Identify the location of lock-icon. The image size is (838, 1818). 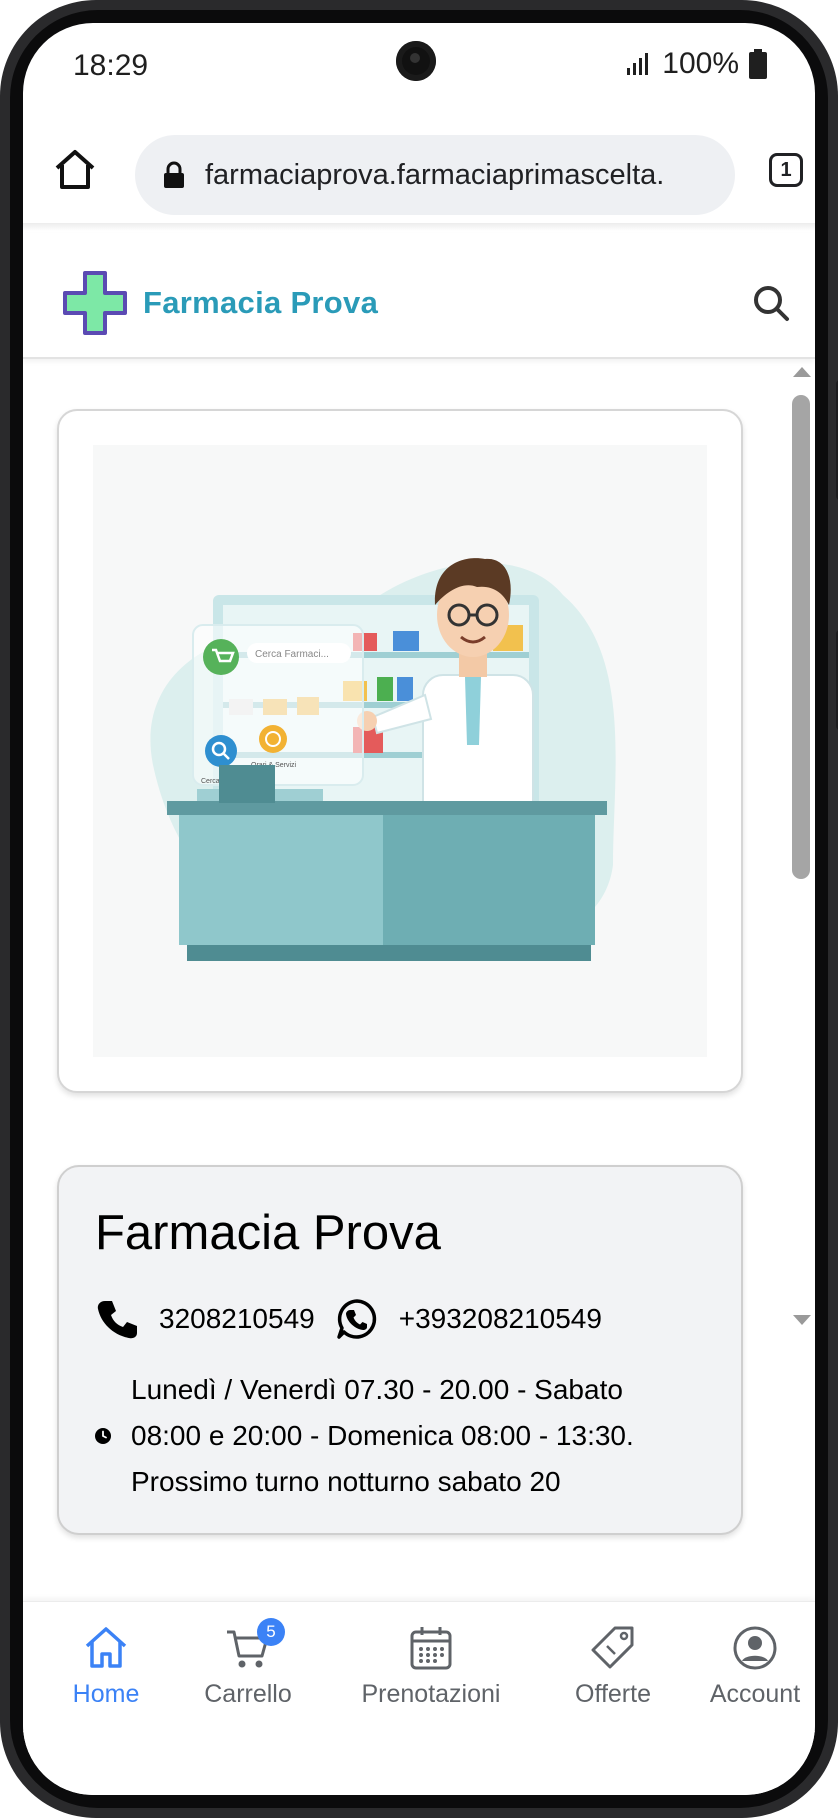
(174, 174).